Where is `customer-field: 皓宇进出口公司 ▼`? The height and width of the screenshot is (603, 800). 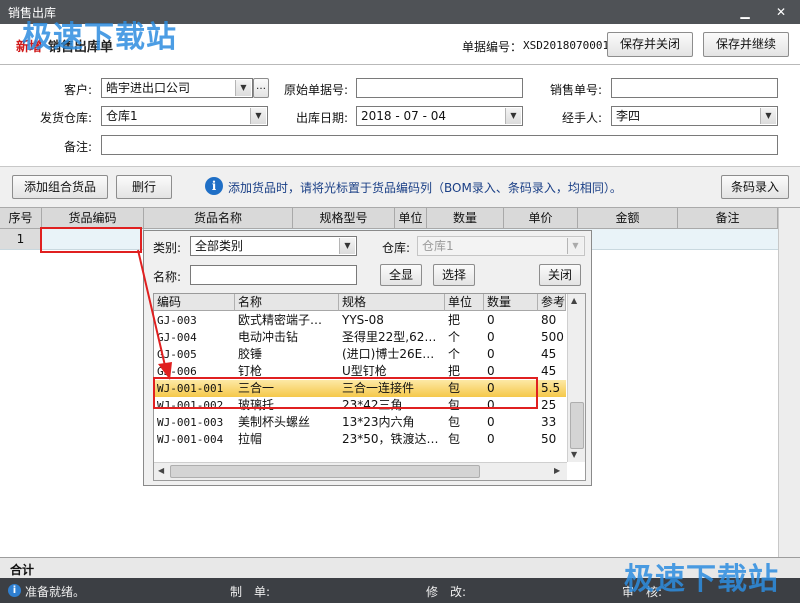
customer-field: 皓宇进出口公司 ▼ is located at coordinates (177, 88).